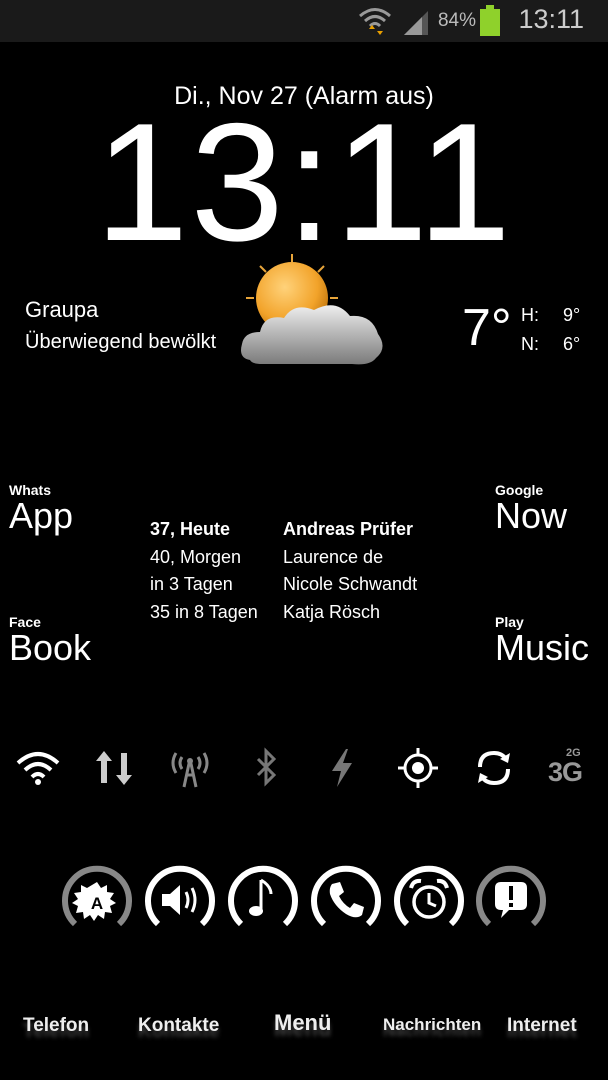 This screenshot has height=1080, width=608. I want to click on facebook-shortcut: Face Book, so click(50, 640).